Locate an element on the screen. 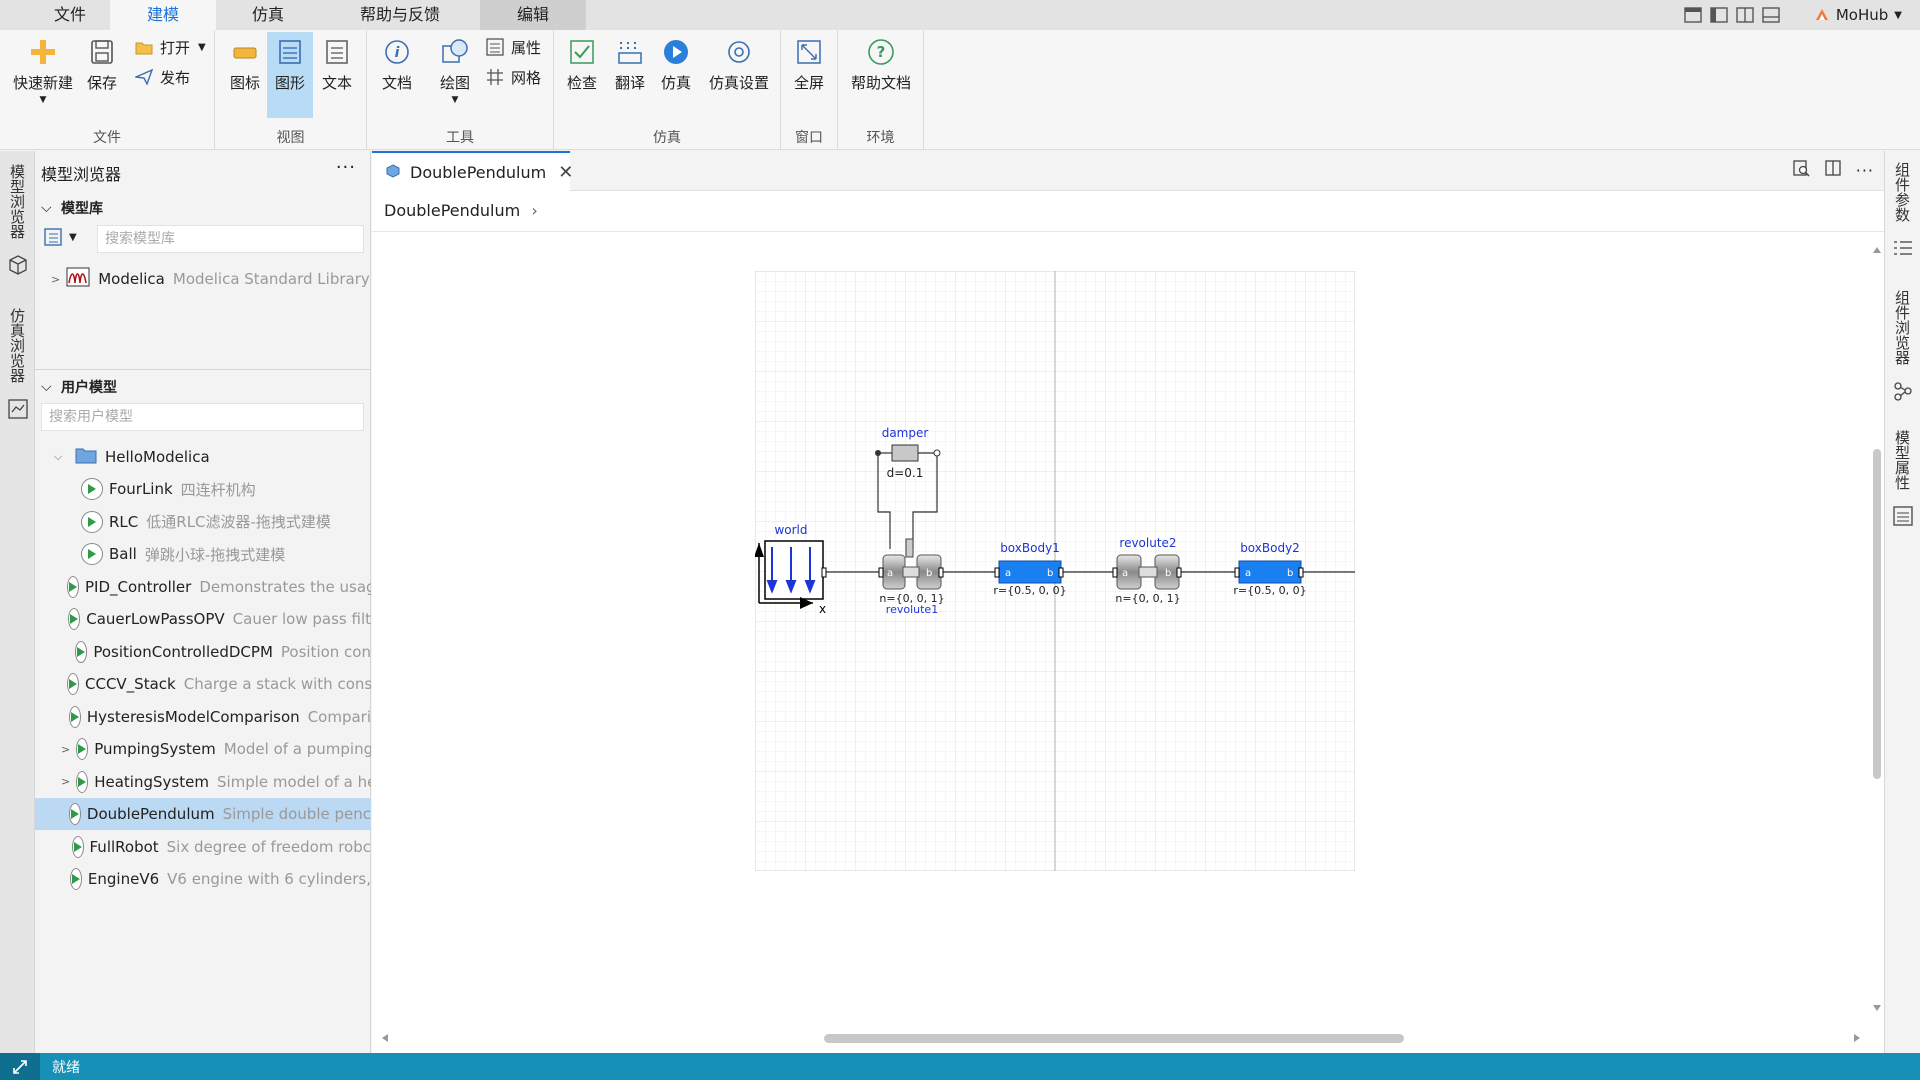 The width and height of the screenshot is (1920, 1080). model-browser-side-tab: 模型浏览器 is located at coordinates (17, 202).